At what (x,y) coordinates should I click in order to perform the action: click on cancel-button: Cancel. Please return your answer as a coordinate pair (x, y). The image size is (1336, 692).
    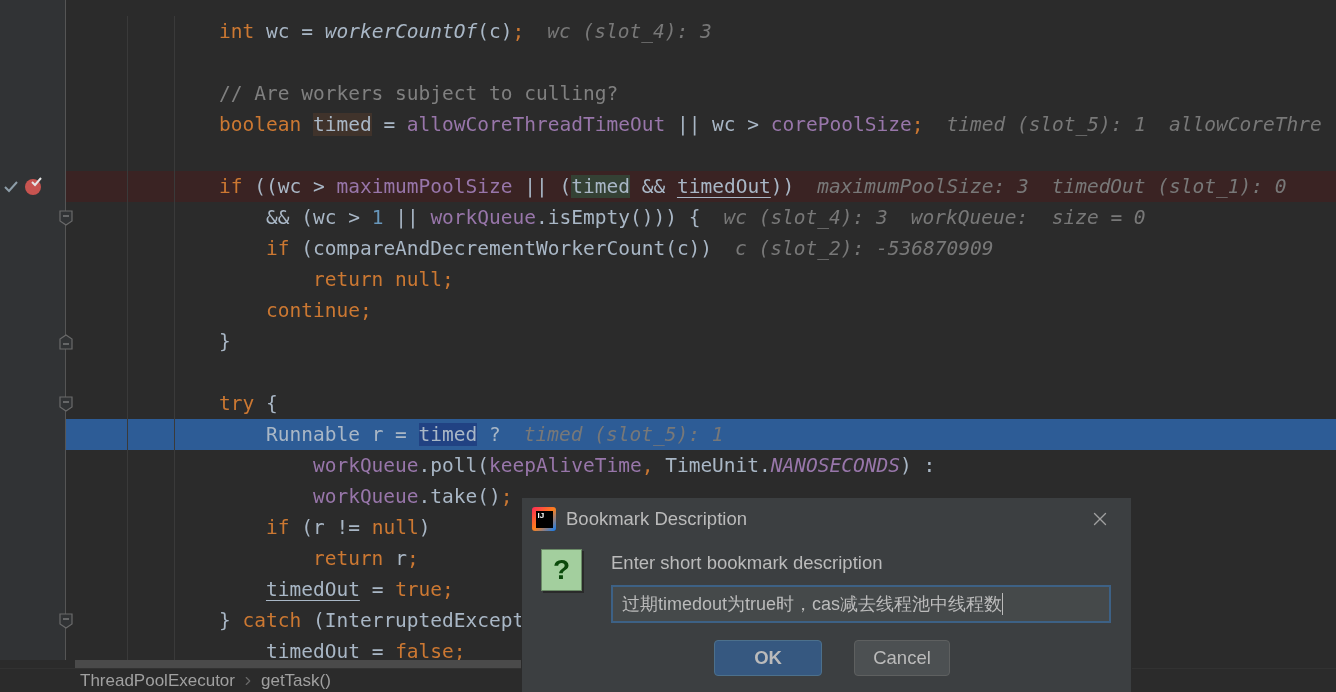
    Looking at the image, I should click on (902, 658).